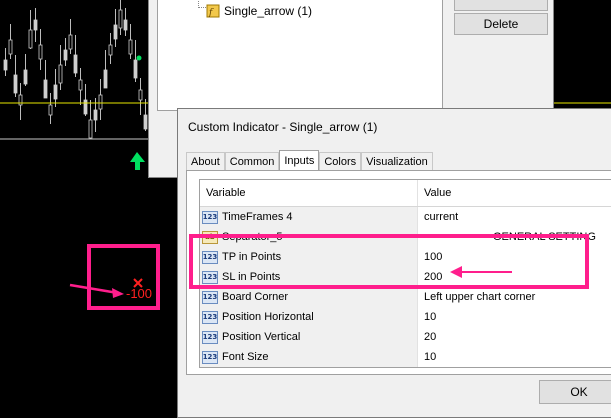 This screenshot has height=418, width=611. I want to click on variable-name: Font Size, so click(245, 357).